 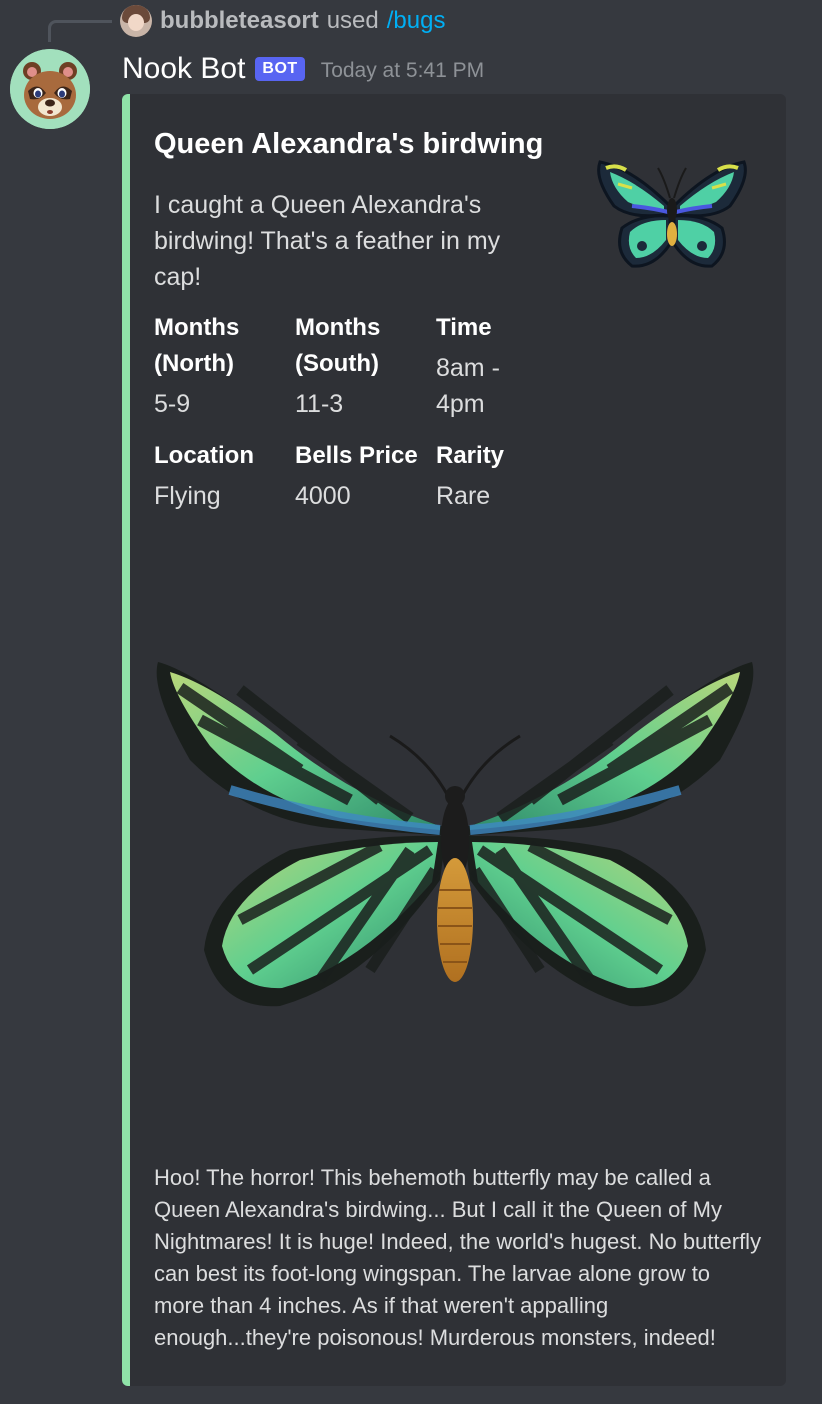 I want to click on message-header: Nook Bot BOT Today at 5:41 PM, so click(x=303, y=69).